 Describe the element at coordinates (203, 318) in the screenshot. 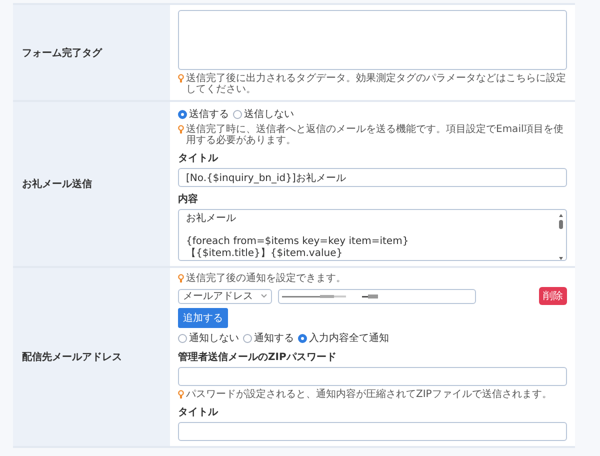

I see `add-button: 追加する` at that location.